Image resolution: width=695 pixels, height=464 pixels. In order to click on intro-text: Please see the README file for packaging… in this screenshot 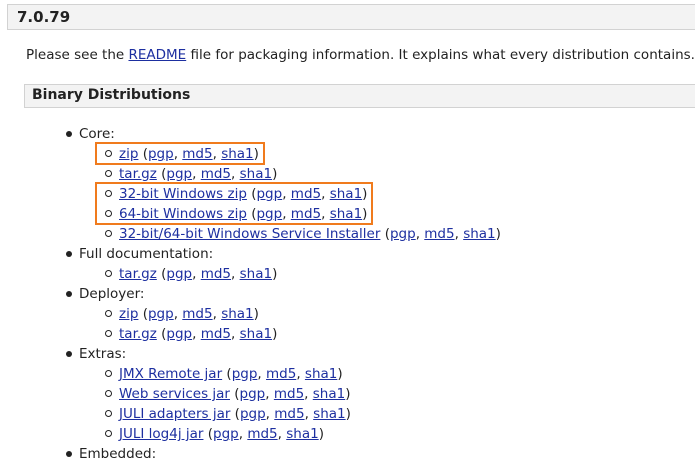, I will do `click(360, 55)`.